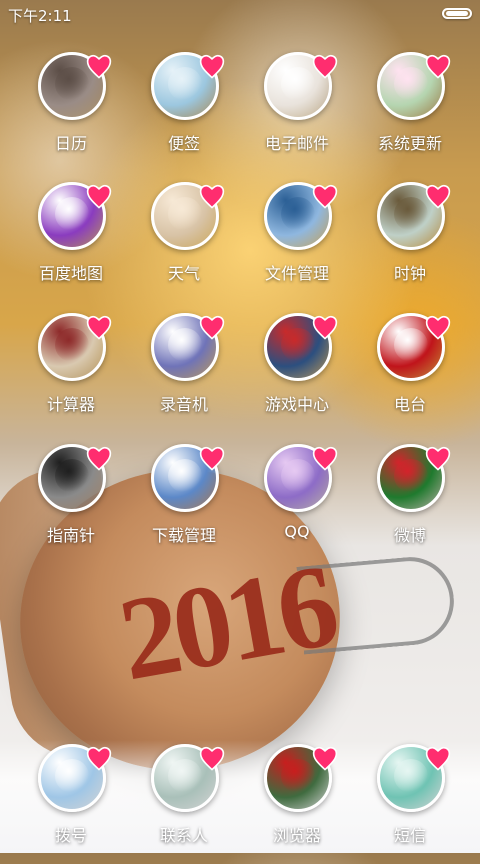  Describe the element at coordinates (71, 504) in the screenshot. I see `app-compass: 指南针` at that location.